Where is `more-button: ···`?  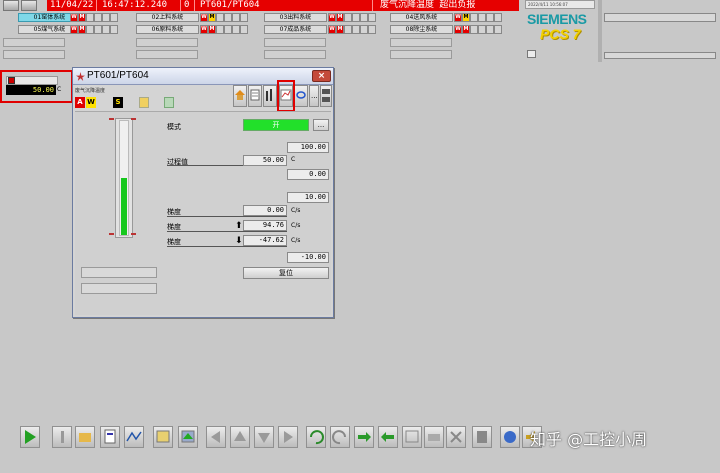
more-button: ··· is located at coordinates (314, 96).